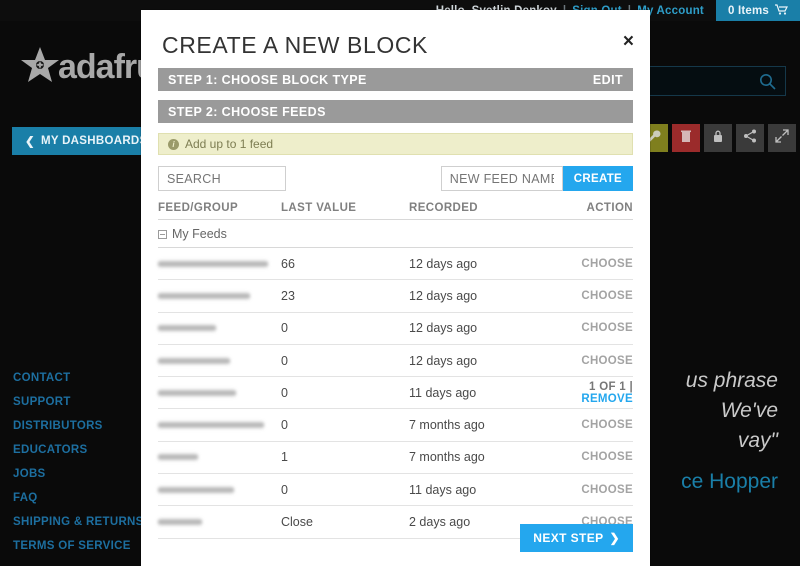 This screenshot has height=566, width=800. I want to click on share-icon-button, so click(750, 138).